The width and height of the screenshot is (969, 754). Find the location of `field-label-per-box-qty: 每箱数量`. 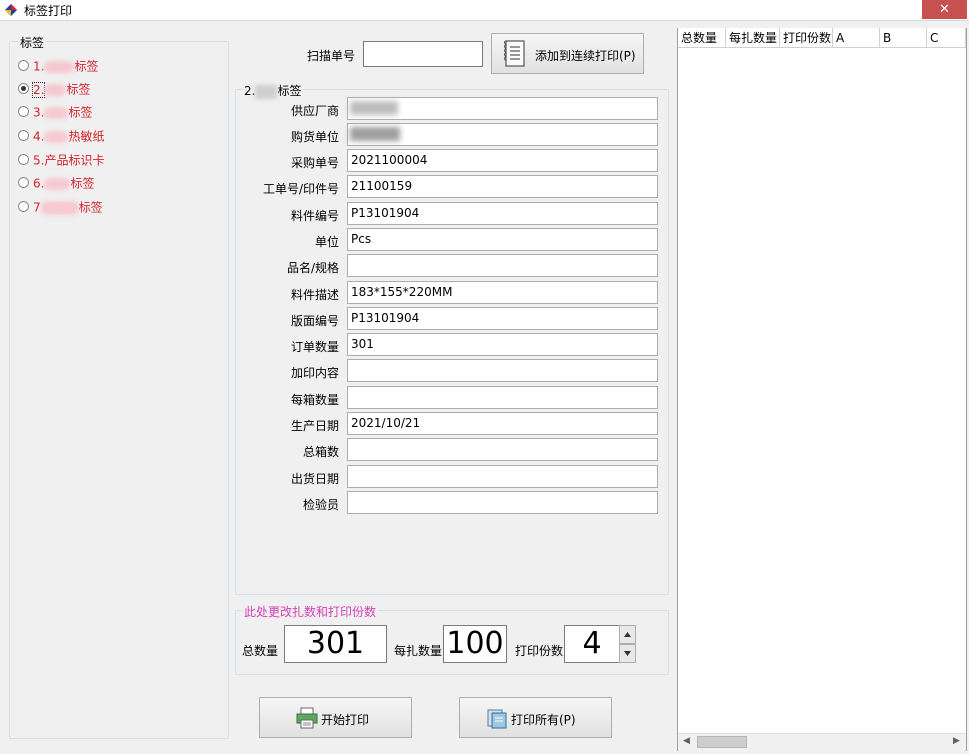

field-label-per-box-qty: 每箱数量 is located at coordinates (314, 400).